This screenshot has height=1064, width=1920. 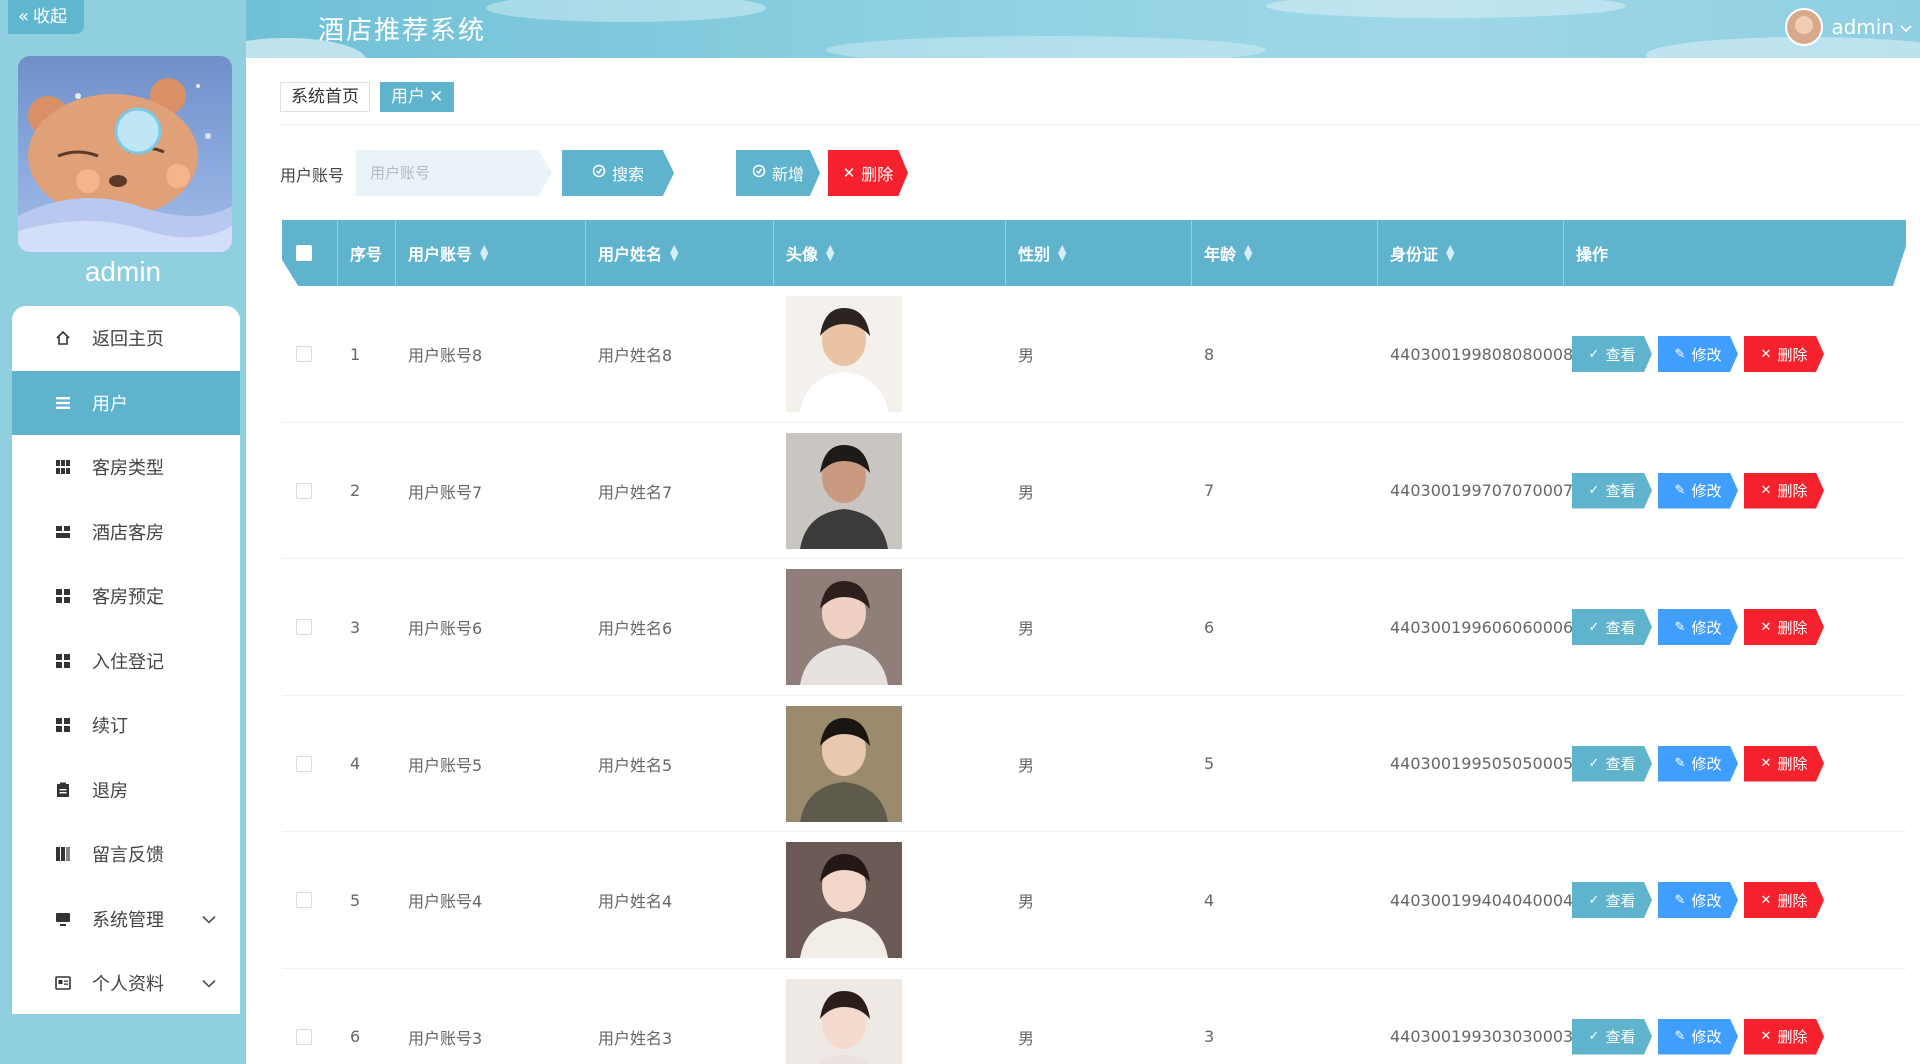 I want to click on sidebar-item-label: 个人资料, so click(x=128, y=985).